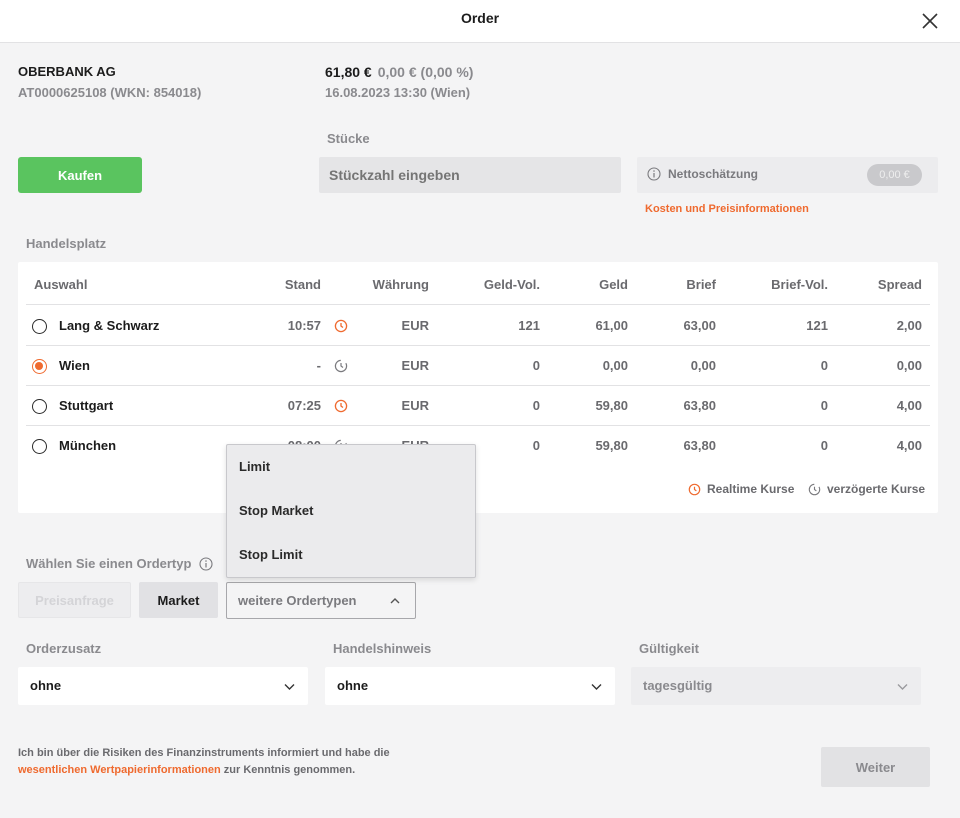  Describe the element at coordinates (875, 767) in the screenshot. I see `weiter-button: Weiter` at that location.